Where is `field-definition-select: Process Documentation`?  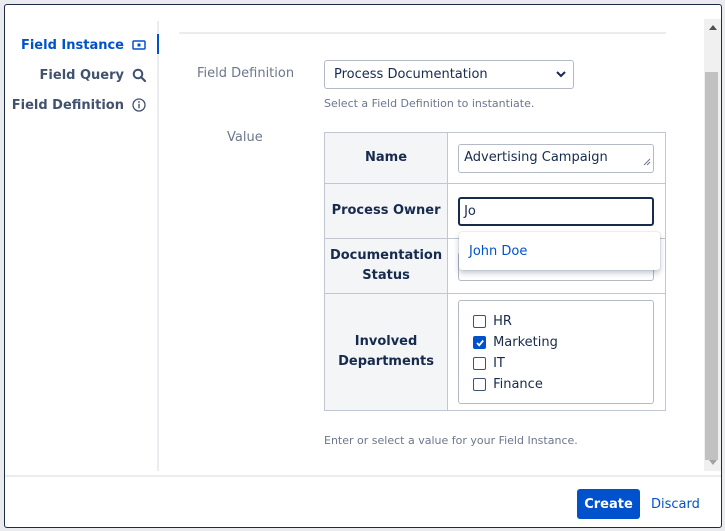 field-definition-select: Process Documentation is located at coordinates (449, 74).